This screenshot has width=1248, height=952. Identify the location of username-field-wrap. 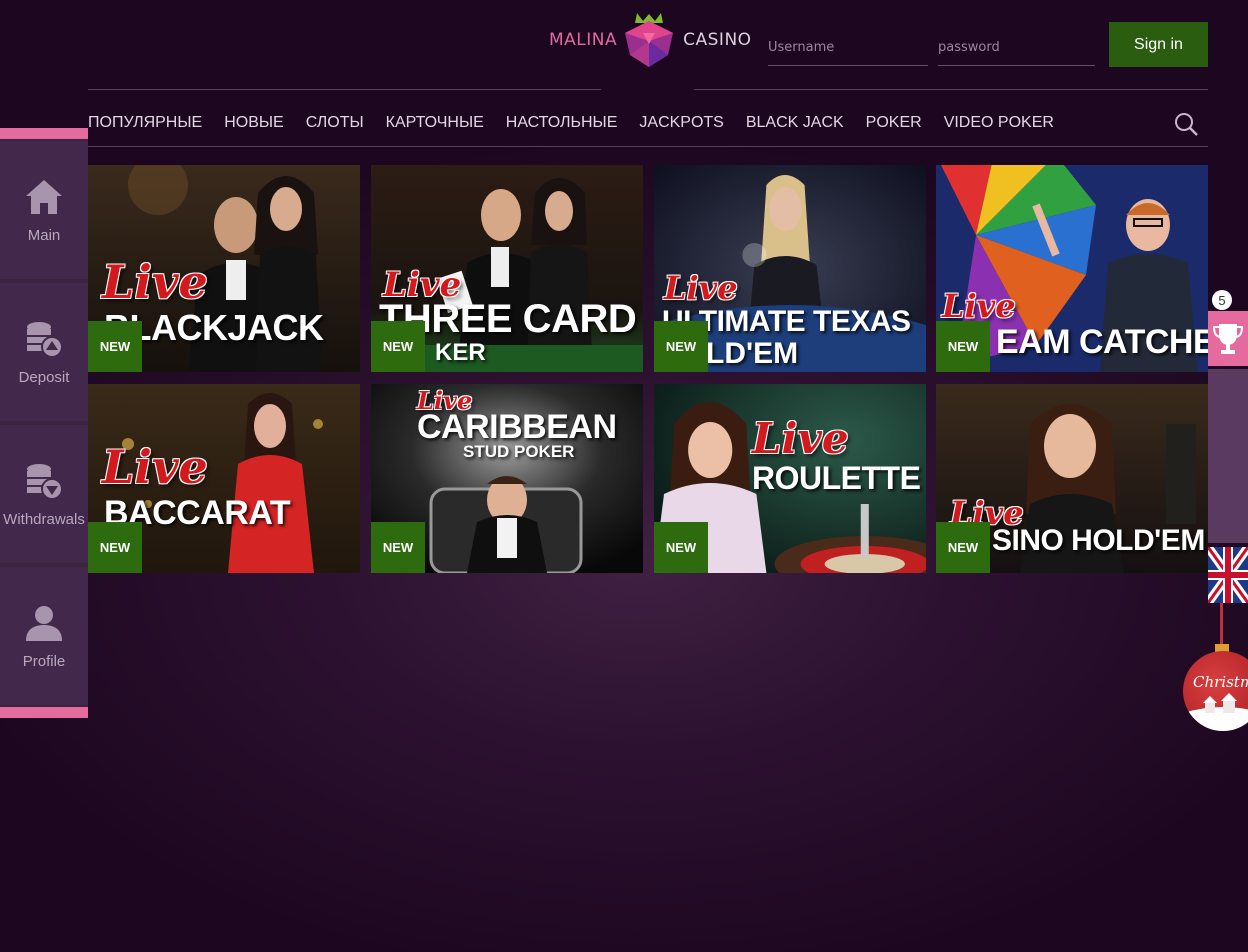
(848, 48).